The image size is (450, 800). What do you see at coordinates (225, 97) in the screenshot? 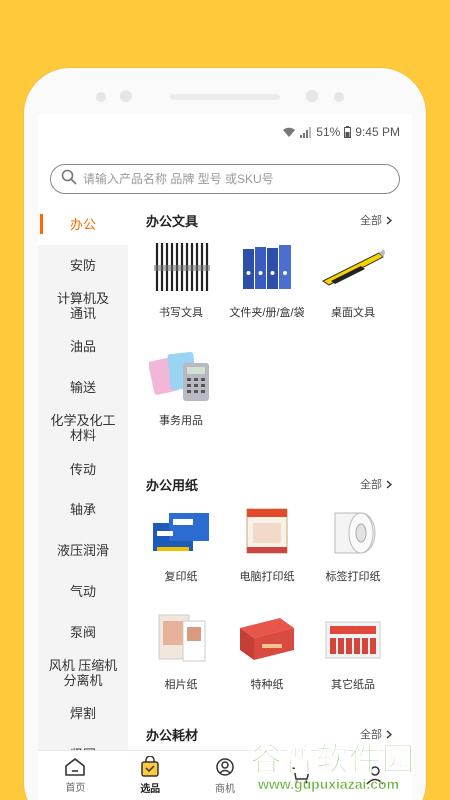
I see `phone-speaker` at bounding box center [225, 97].